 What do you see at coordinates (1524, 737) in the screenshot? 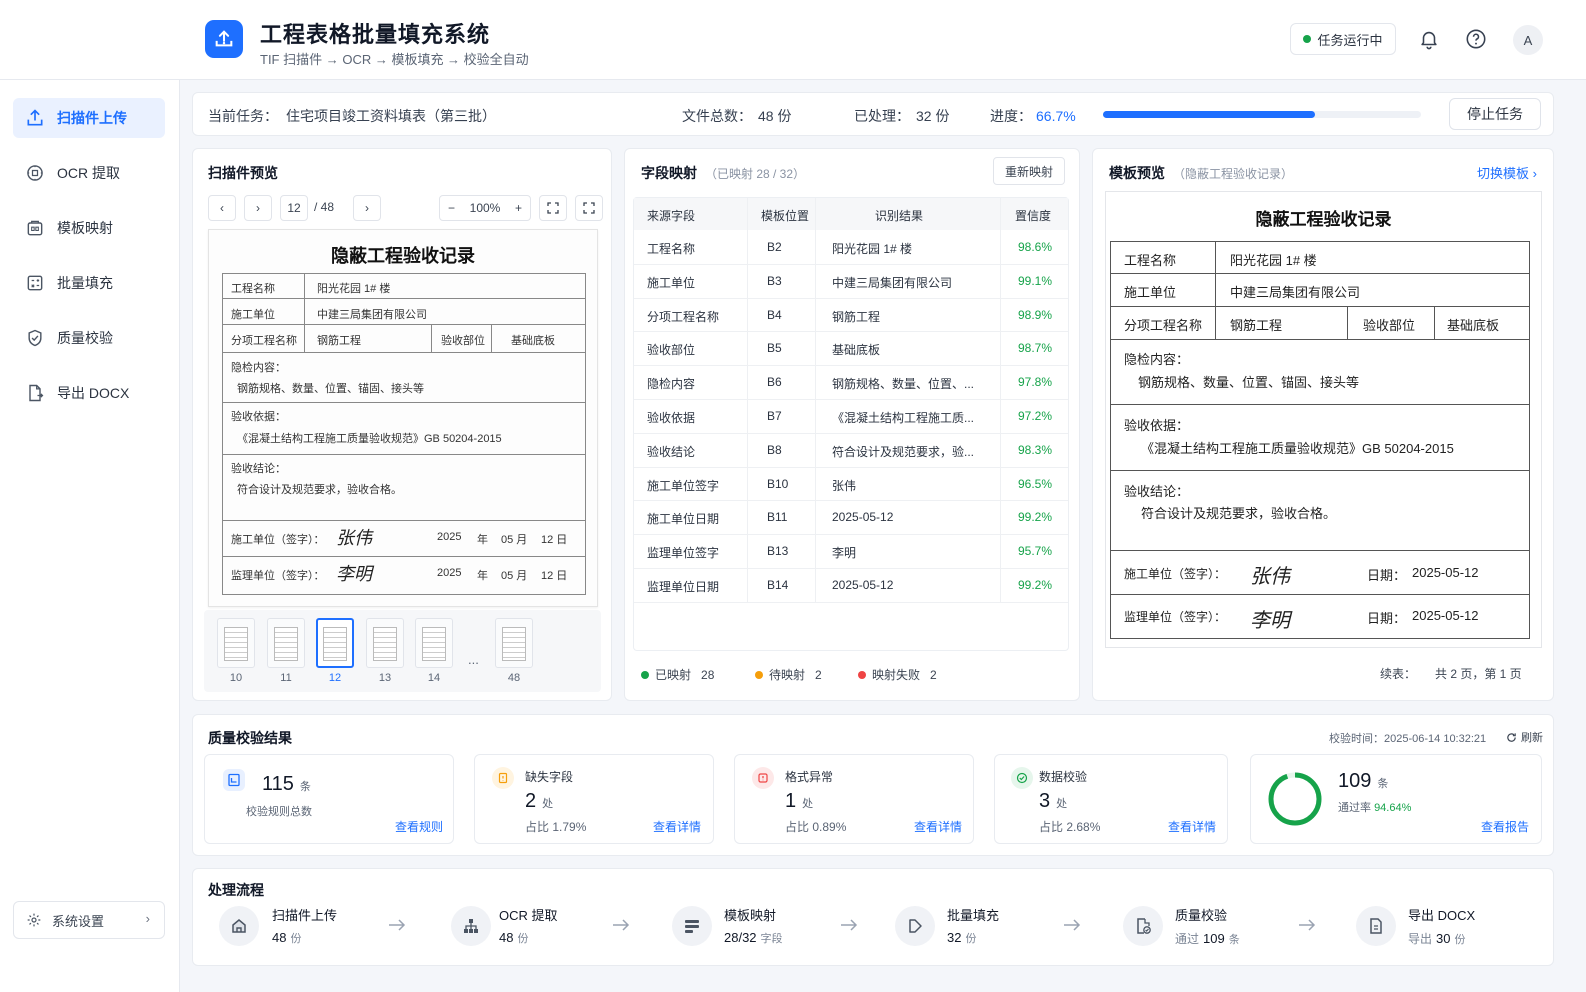
I see `refresh-button: 刷新` at bounding box center [1524, 737].